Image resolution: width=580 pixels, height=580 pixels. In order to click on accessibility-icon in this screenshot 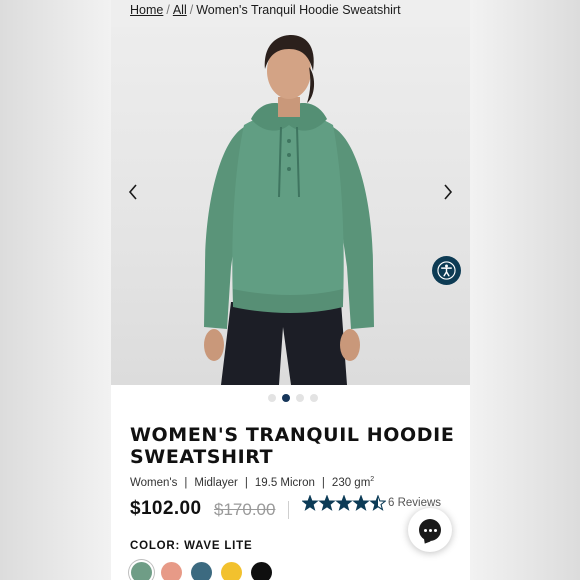, I will do `click(446, 270)`.